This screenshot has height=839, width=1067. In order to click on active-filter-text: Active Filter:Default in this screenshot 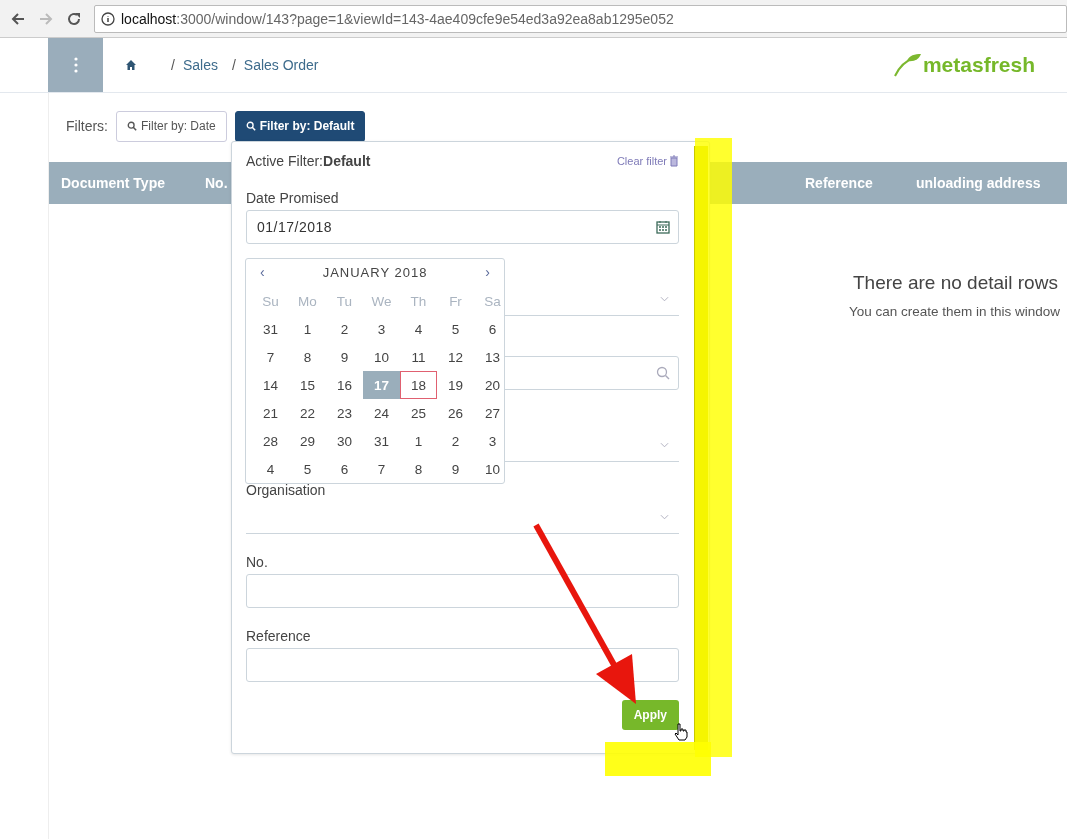, I will do `click(308, 161)`.